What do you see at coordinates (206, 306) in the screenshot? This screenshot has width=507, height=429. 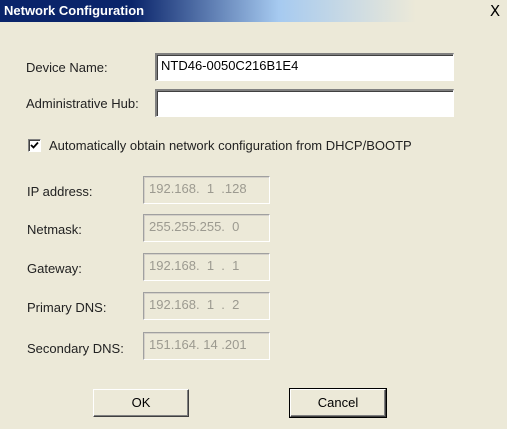 I see `primary-dns-field: 192.168. 1 . 2` at bounding box center [206, 306].